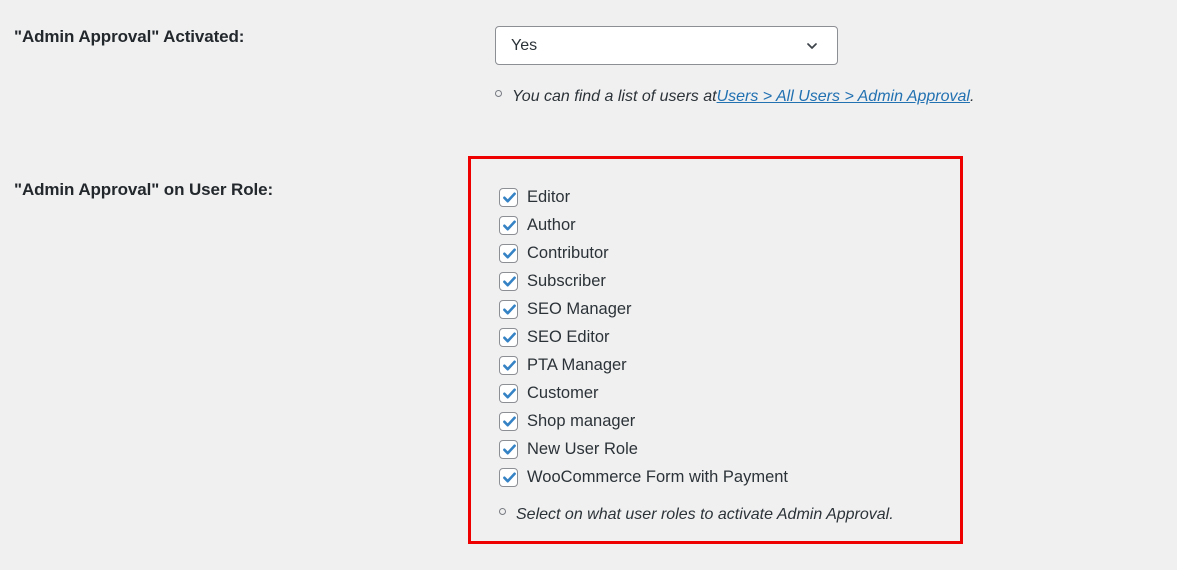 The image size is (1177, 570). What do you see at coordinates (549, 196) in the screenshot?
I see `user-role-label: Editor` at bounding box center [549, 196].